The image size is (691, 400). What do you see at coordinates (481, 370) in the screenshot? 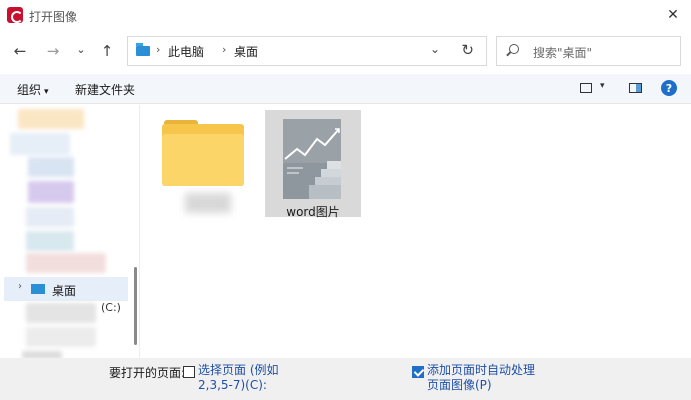
I see `auto-process-line1: 添加页面时自动处理` at bounding box center [481, 370].